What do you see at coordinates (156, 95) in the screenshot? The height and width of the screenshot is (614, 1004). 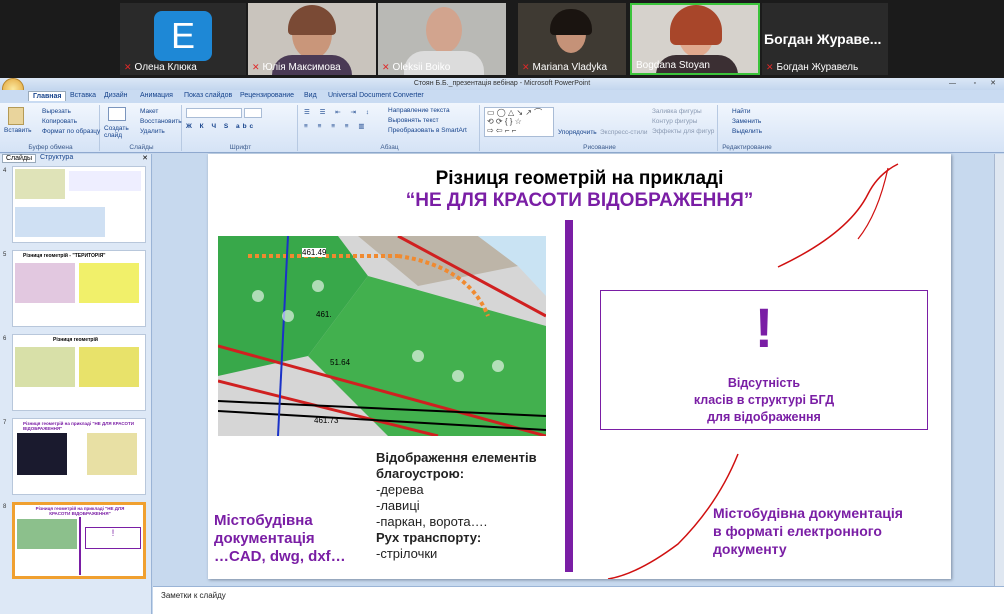 I see `tab-animation: Анимация` at bounding box center [156, 95].